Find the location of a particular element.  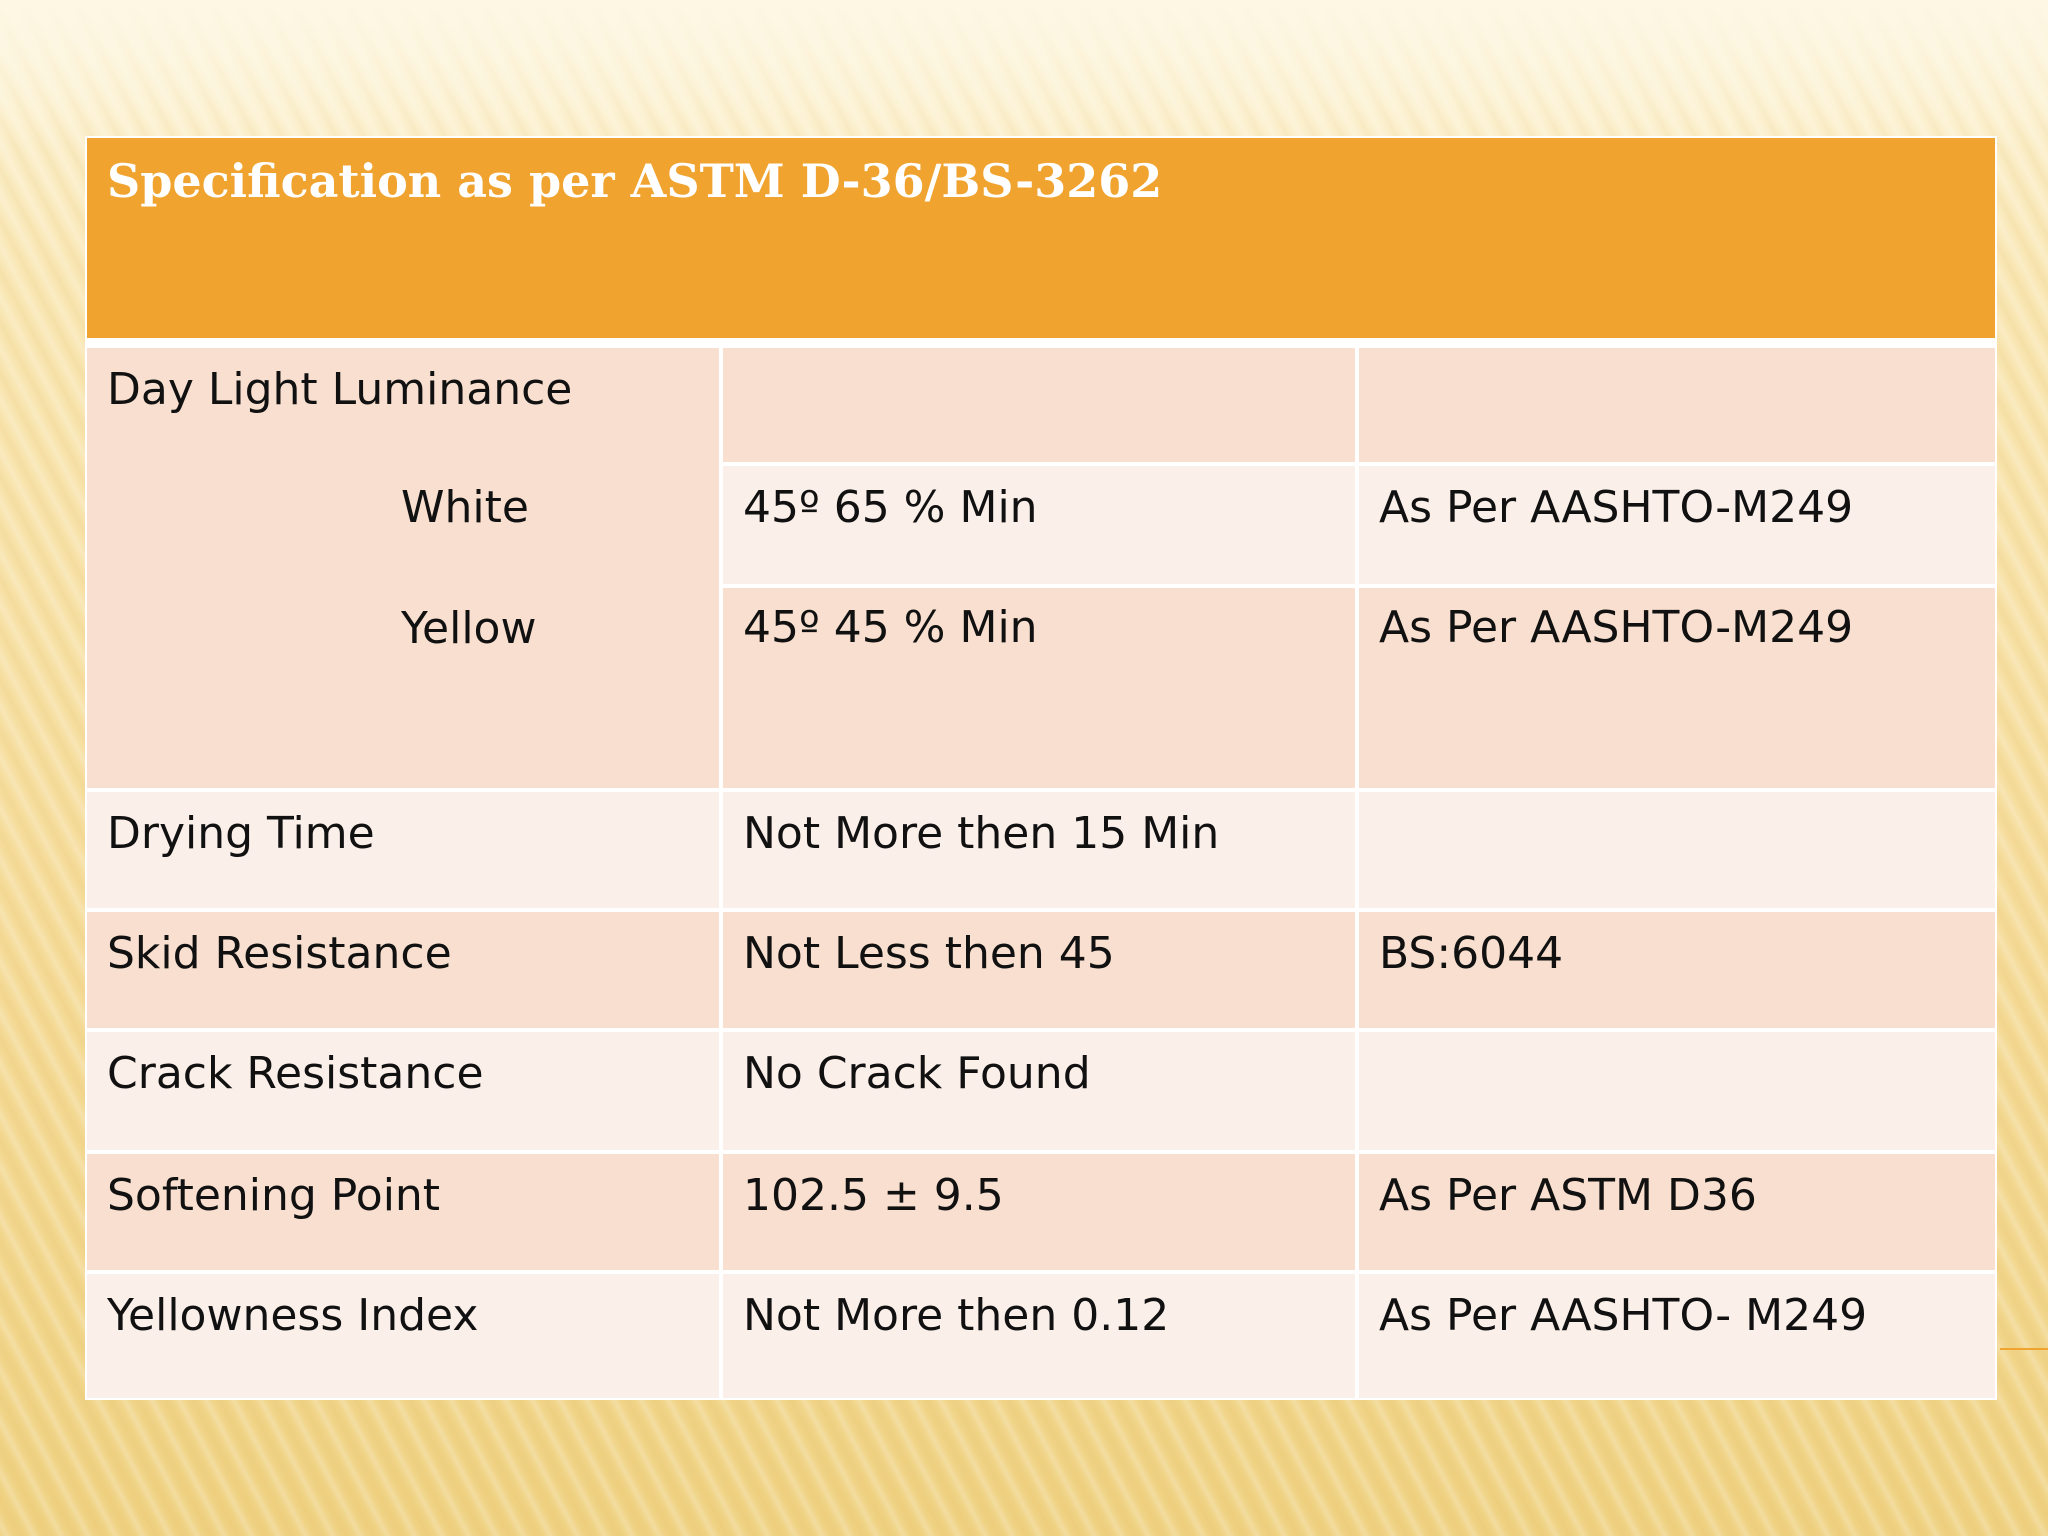

table-row-yellowness-property: Yellowness Index is located at coordinates (403, 1336).